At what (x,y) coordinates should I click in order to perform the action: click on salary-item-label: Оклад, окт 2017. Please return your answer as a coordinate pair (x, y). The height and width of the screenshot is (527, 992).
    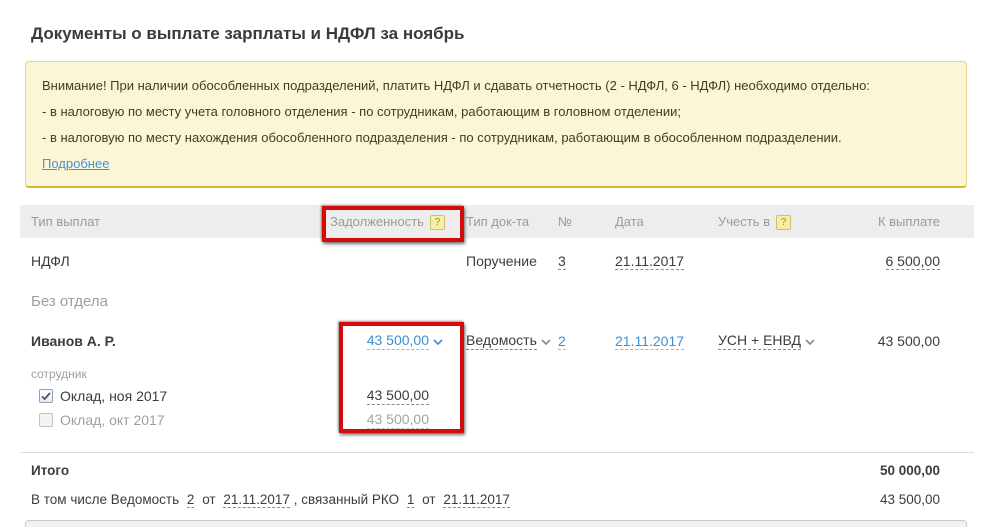
    Looking at the image, I should click on (112, 420).